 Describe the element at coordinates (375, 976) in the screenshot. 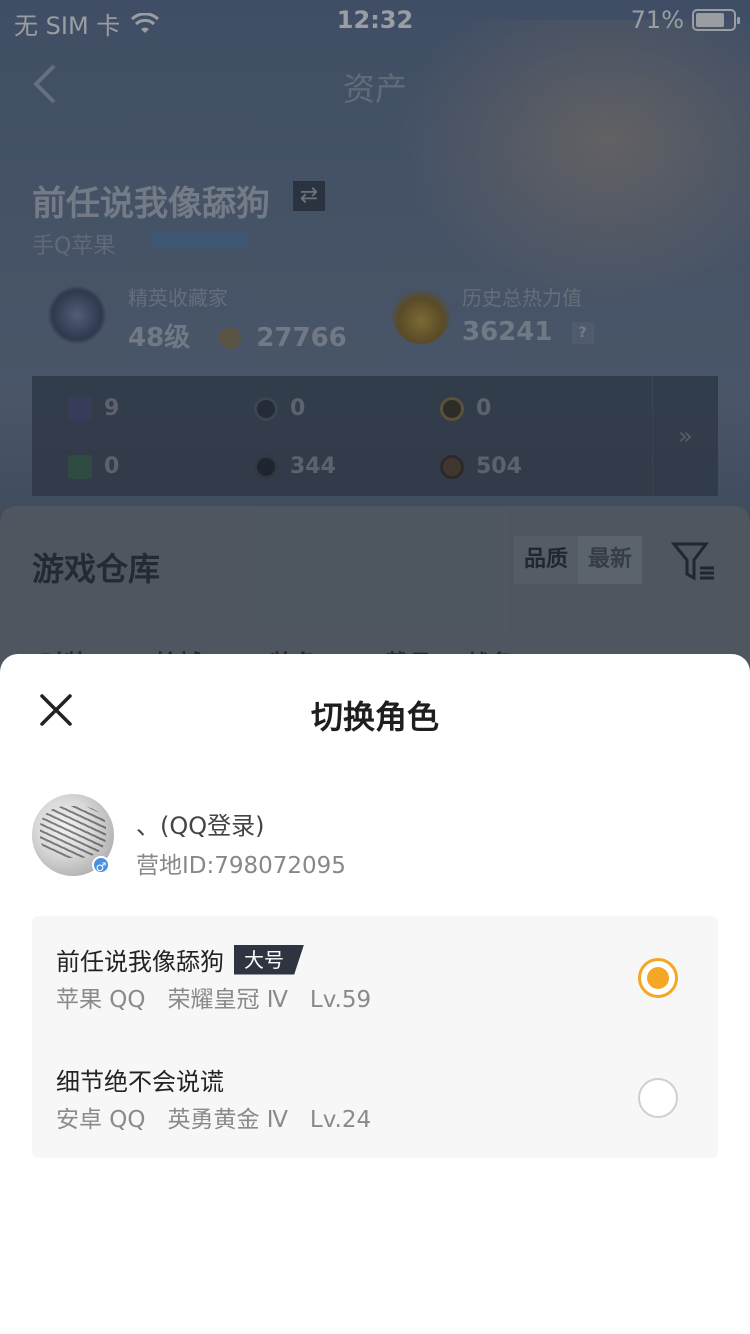

I see `role-item: 前任说我像舔狗 大号 苹果 QQ 荣耀皇冠 Ⅳ Lv.59` at that location.